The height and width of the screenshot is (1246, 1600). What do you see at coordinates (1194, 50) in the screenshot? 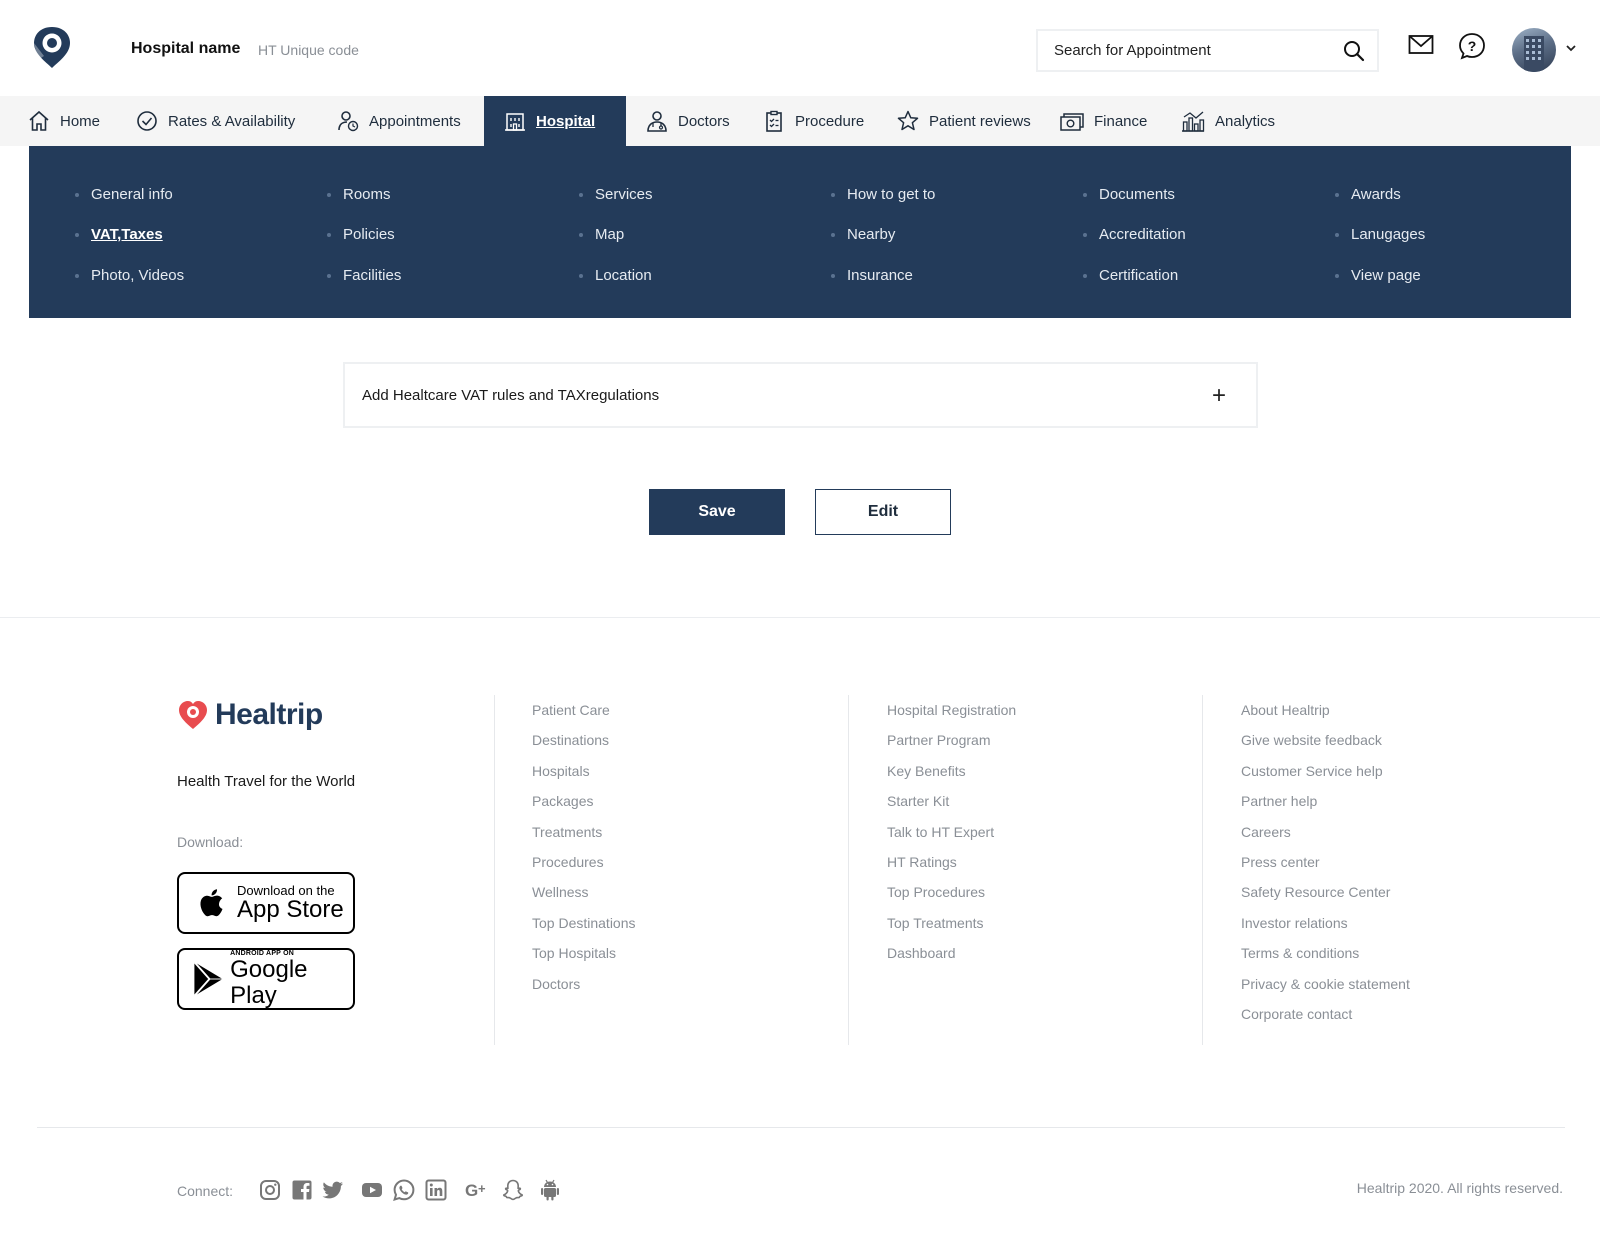
I see `search-input` at bounding box center [1194, 50].